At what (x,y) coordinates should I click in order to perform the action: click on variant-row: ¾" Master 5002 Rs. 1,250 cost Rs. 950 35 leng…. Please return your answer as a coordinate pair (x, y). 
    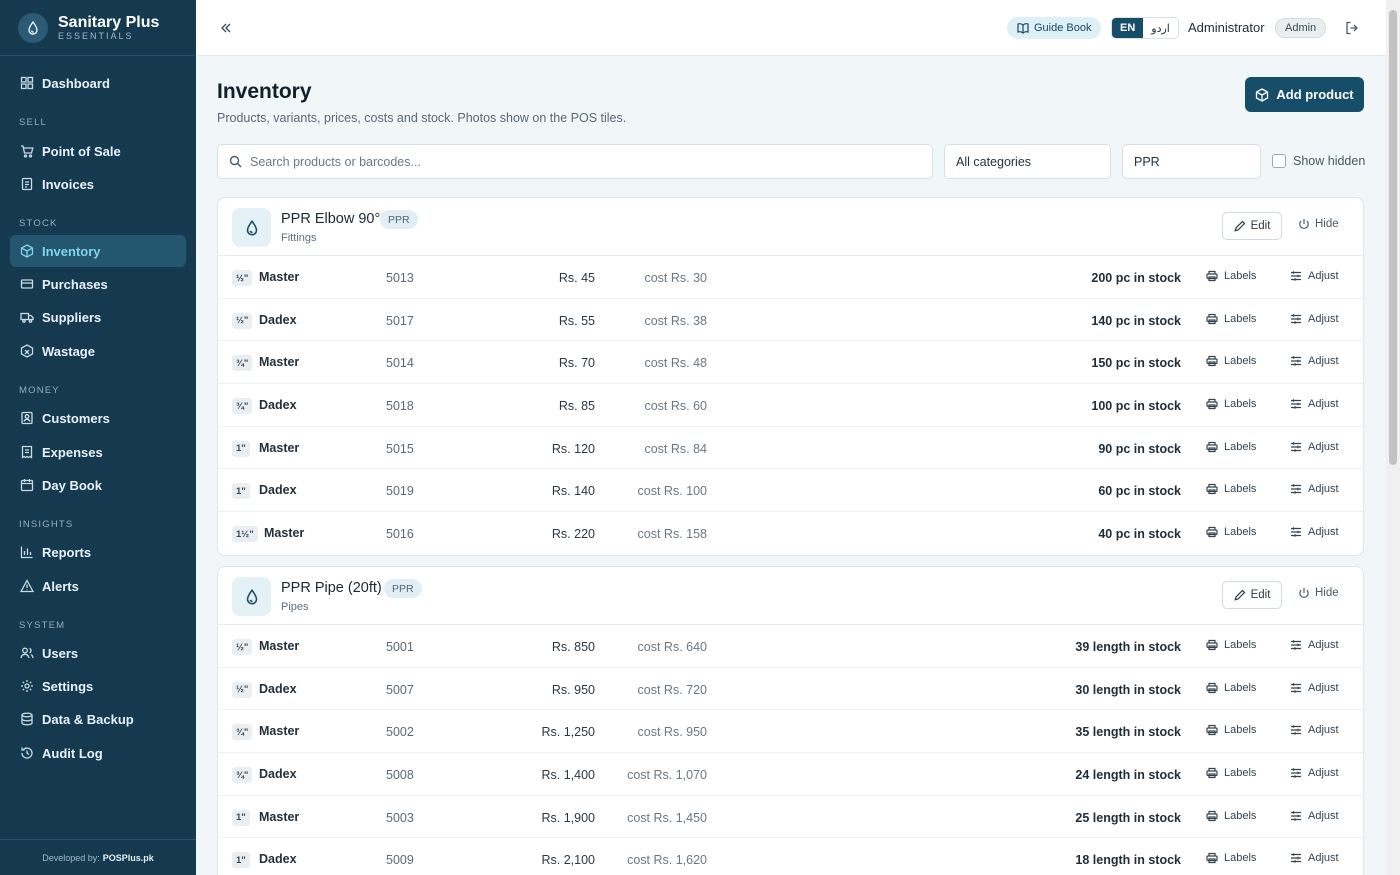
    Looking at the image, I should click on (790, 732).